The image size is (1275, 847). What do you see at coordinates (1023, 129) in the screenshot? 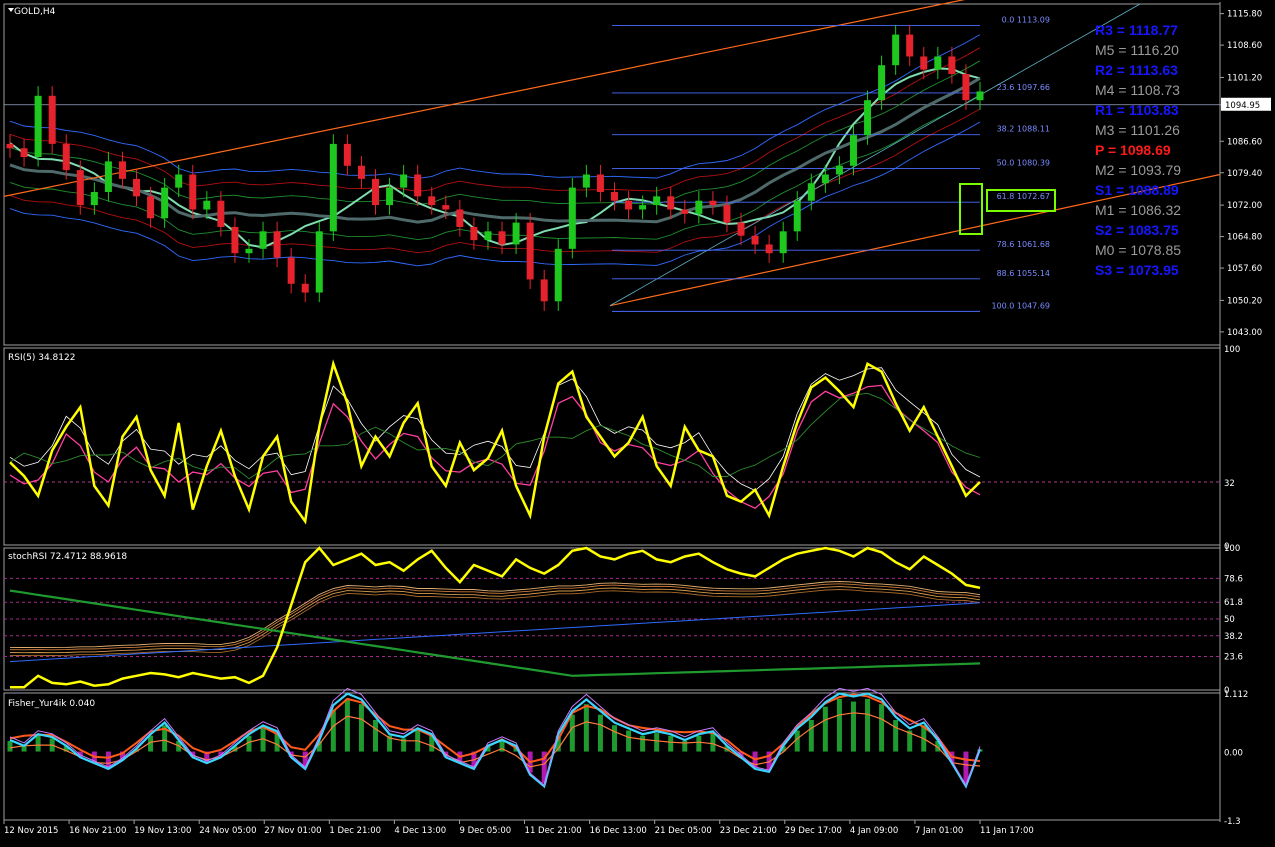
I see `fib-level-label: 38.2 1088.11` at bounding box center [1023, 129].